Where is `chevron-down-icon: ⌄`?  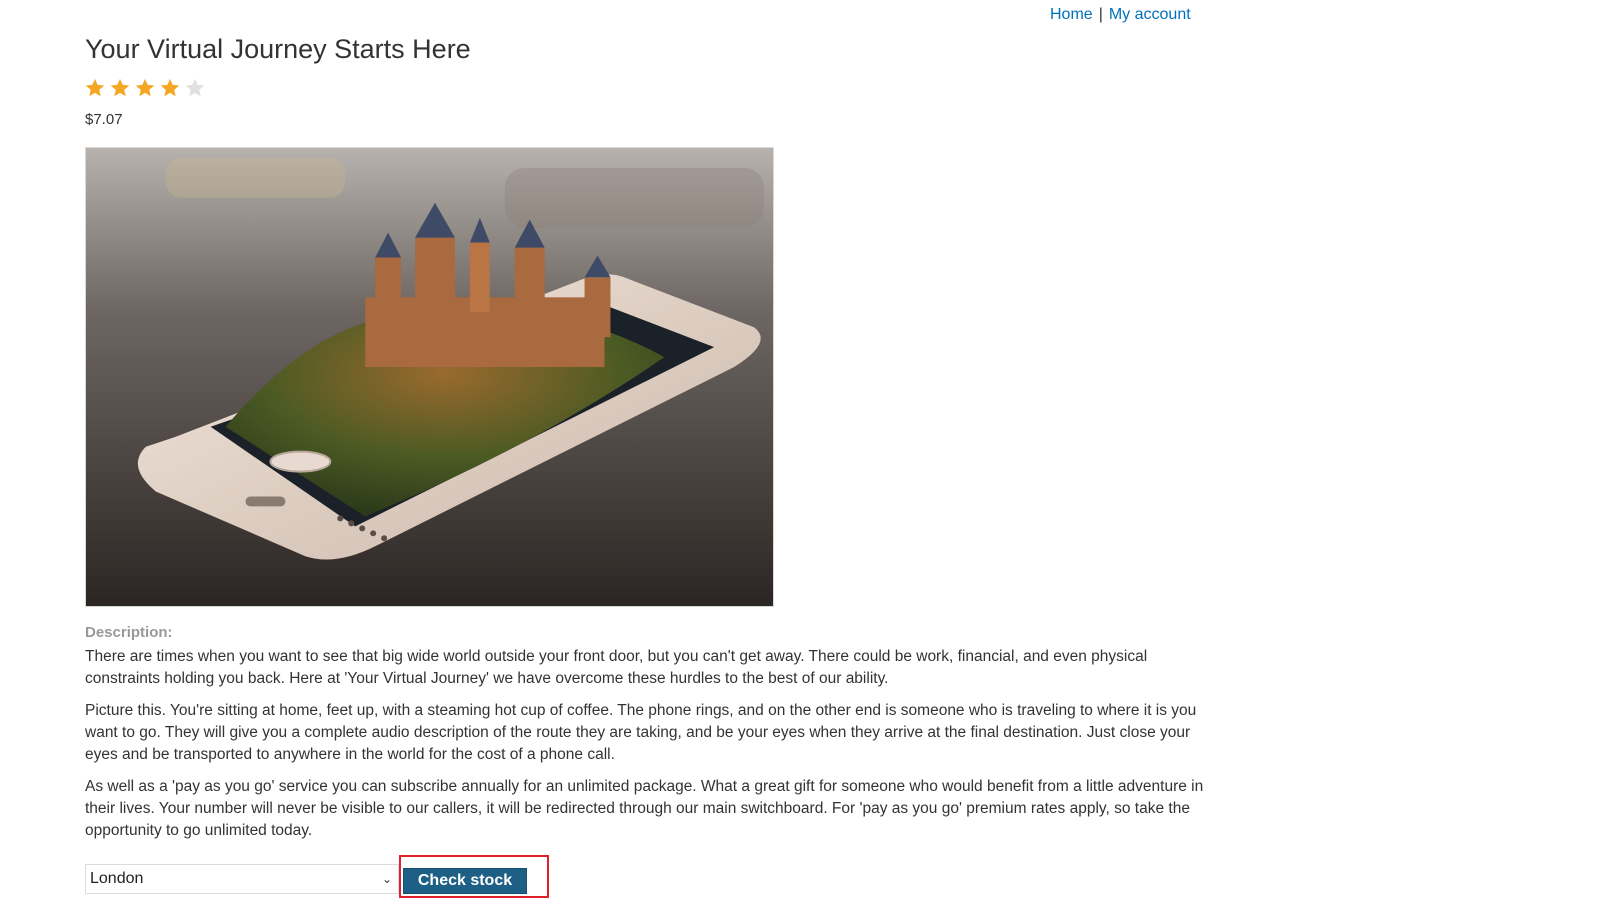
chevron-down-icon: ⌄ is located at coordinates (386, 879).